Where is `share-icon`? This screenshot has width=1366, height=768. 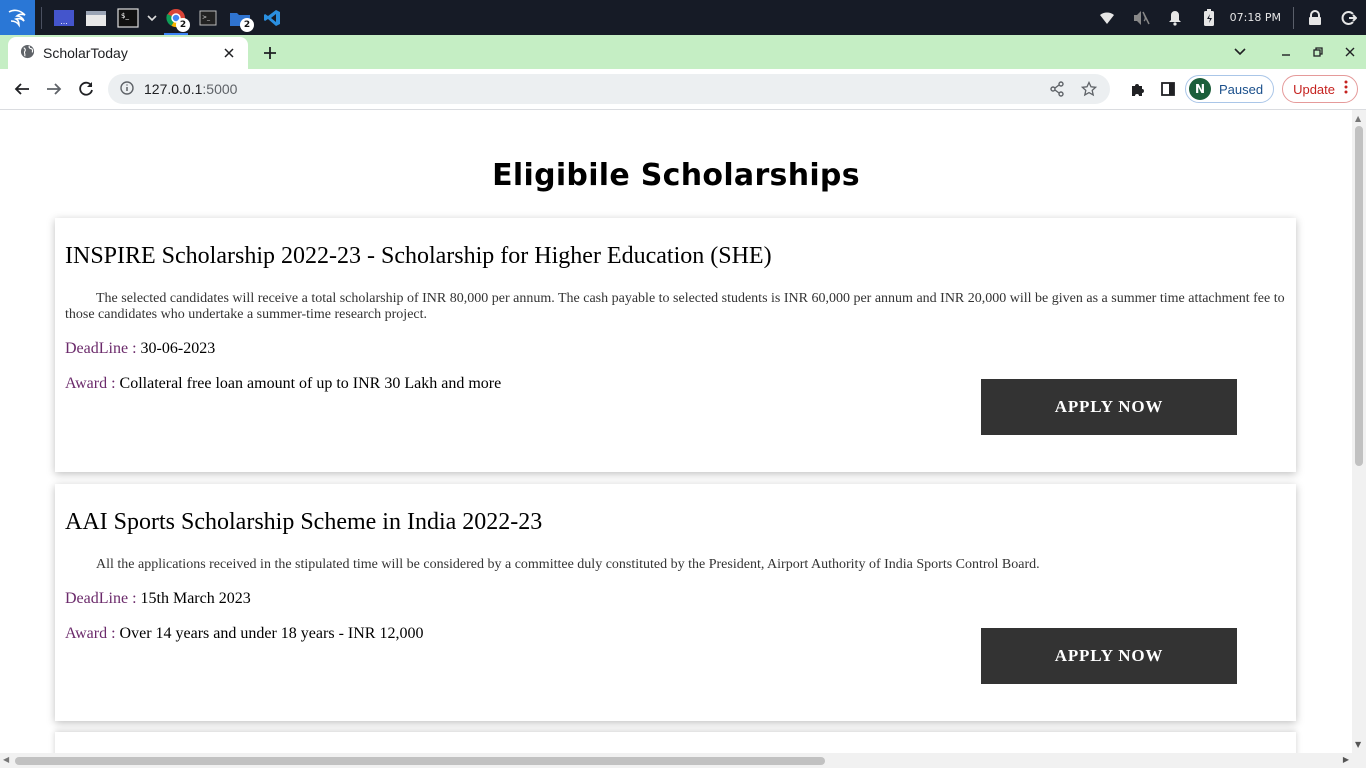
share-icon is located at coordinates (1057, 89).